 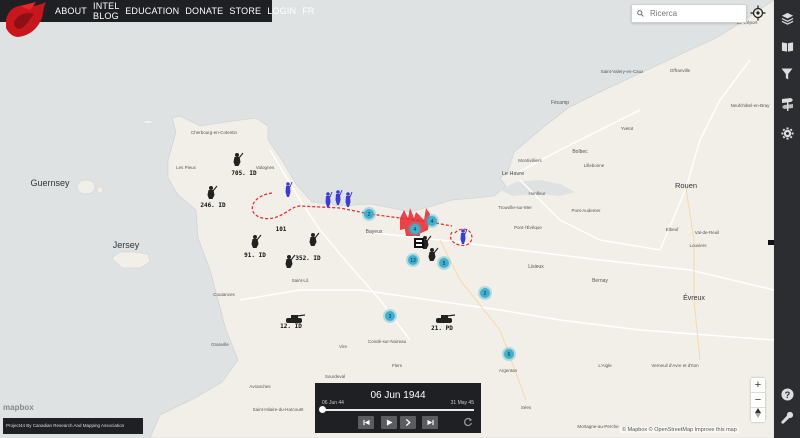 I want to click on place-label: Les Pieux, so click(x=186, y=167).